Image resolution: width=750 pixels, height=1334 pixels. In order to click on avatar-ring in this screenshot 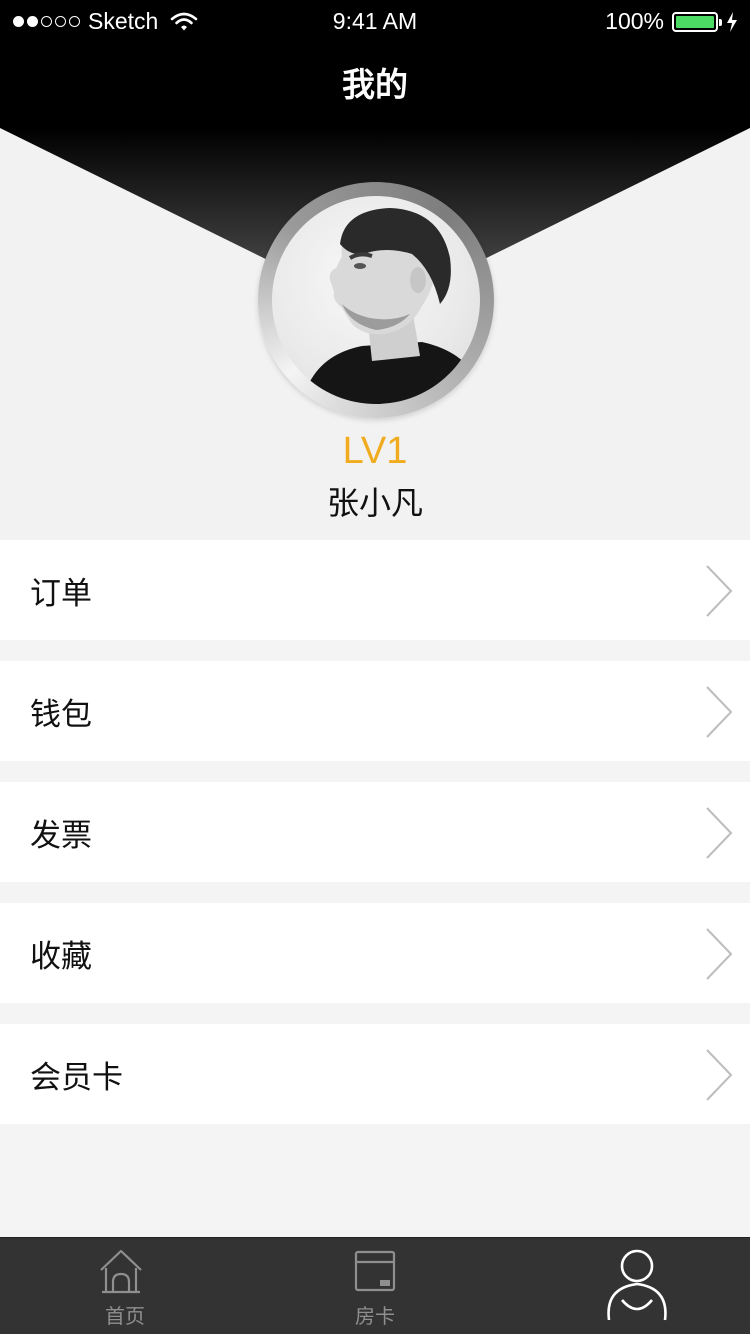, I will do `click(376, 300)`.